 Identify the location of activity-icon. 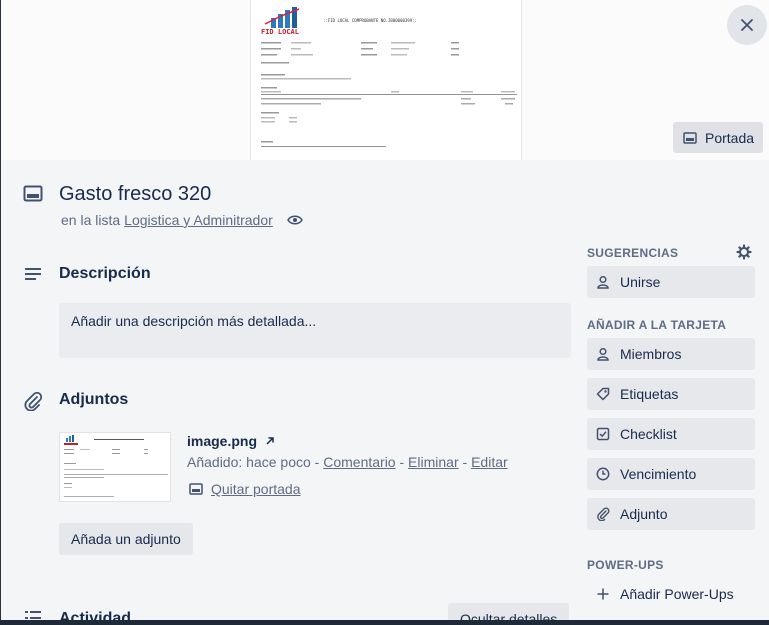
(33, 614).